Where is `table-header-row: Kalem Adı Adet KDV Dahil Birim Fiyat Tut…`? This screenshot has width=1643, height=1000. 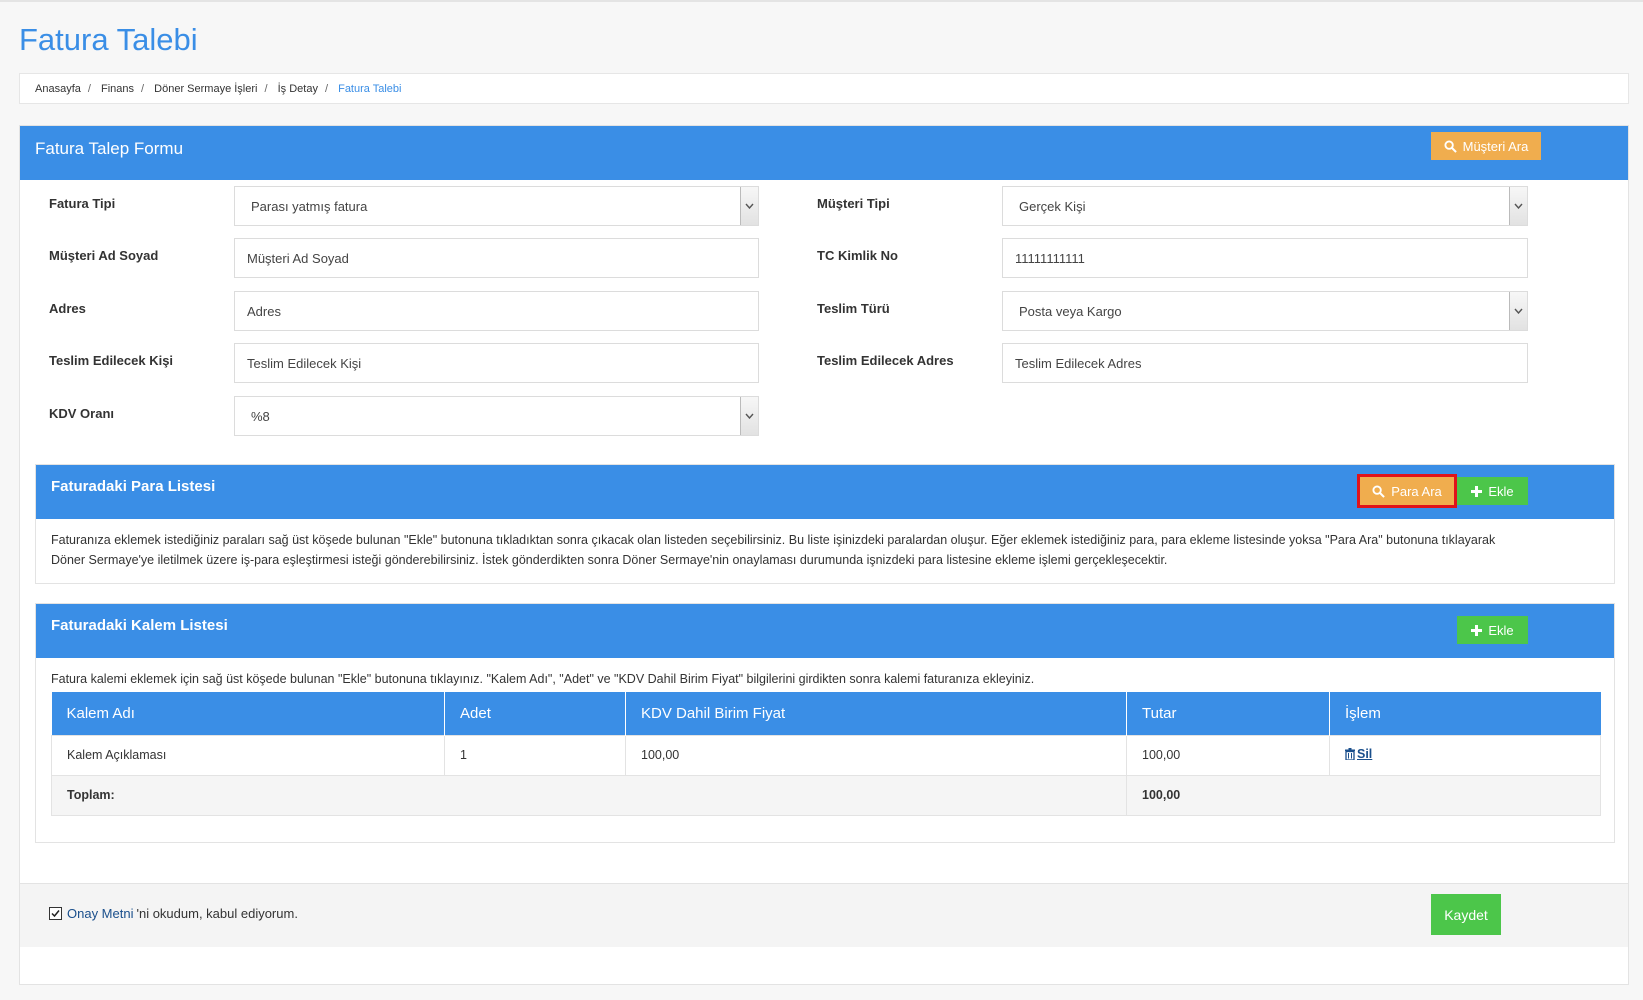
table-header-row: Kalem Adı Adet KDV Dahil Birim Fiyat Tut… is located at coordinates (826, 713).